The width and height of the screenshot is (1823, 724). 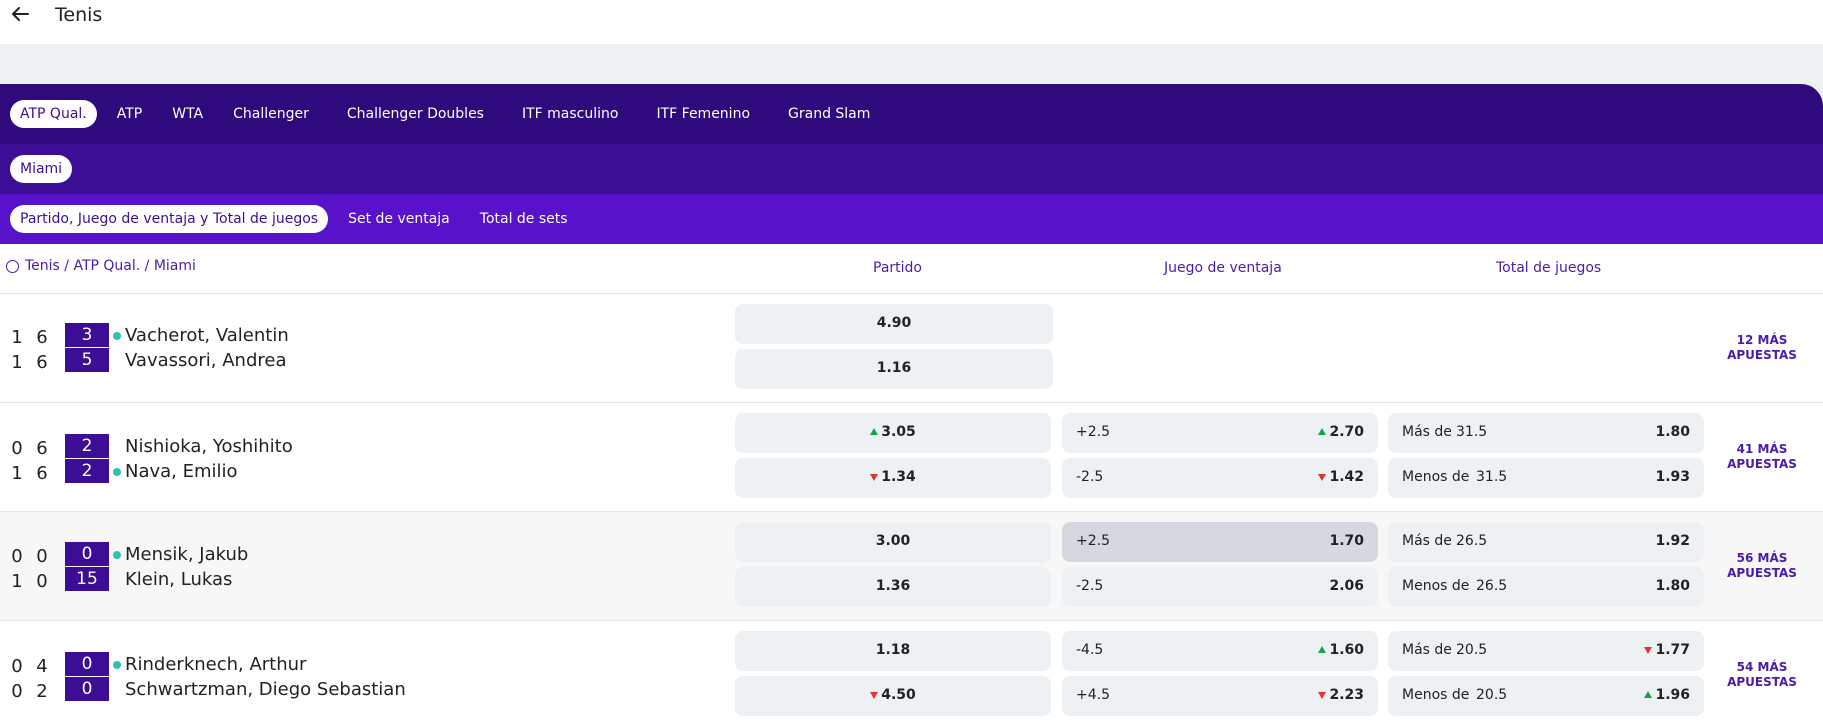 I want to click on back-arrow-icon, so click(x=20, y=14).